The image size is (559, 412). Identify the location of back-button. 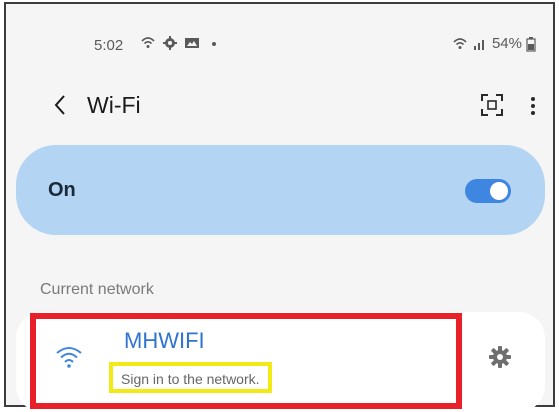
(60, 105).